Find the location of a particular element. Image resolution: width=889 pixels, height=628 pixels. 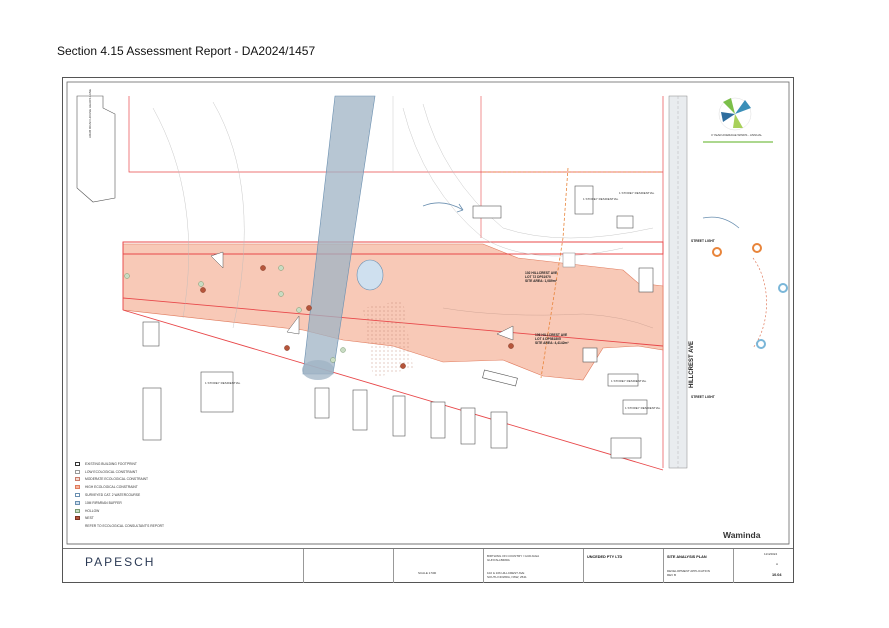

legend-item: 10M RIPARIAN BUFFER is located at coordinates (140, 503).